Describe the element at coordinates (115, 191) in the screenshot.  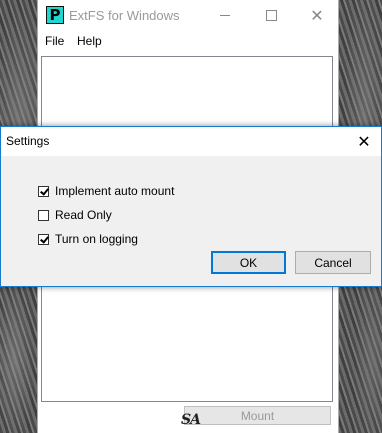
I see `auto-mount-label: Implement auto mount` at that location.